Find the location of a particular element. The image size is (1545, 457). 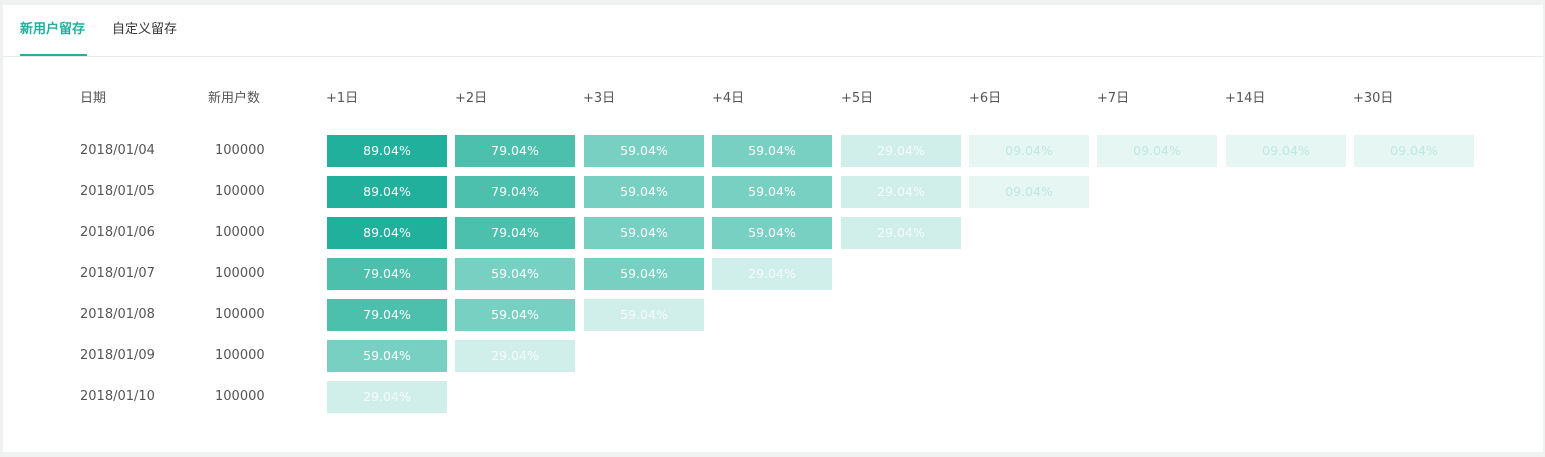

tab-custom-retention: 自定义留存 is located at coordinates (144, 30).